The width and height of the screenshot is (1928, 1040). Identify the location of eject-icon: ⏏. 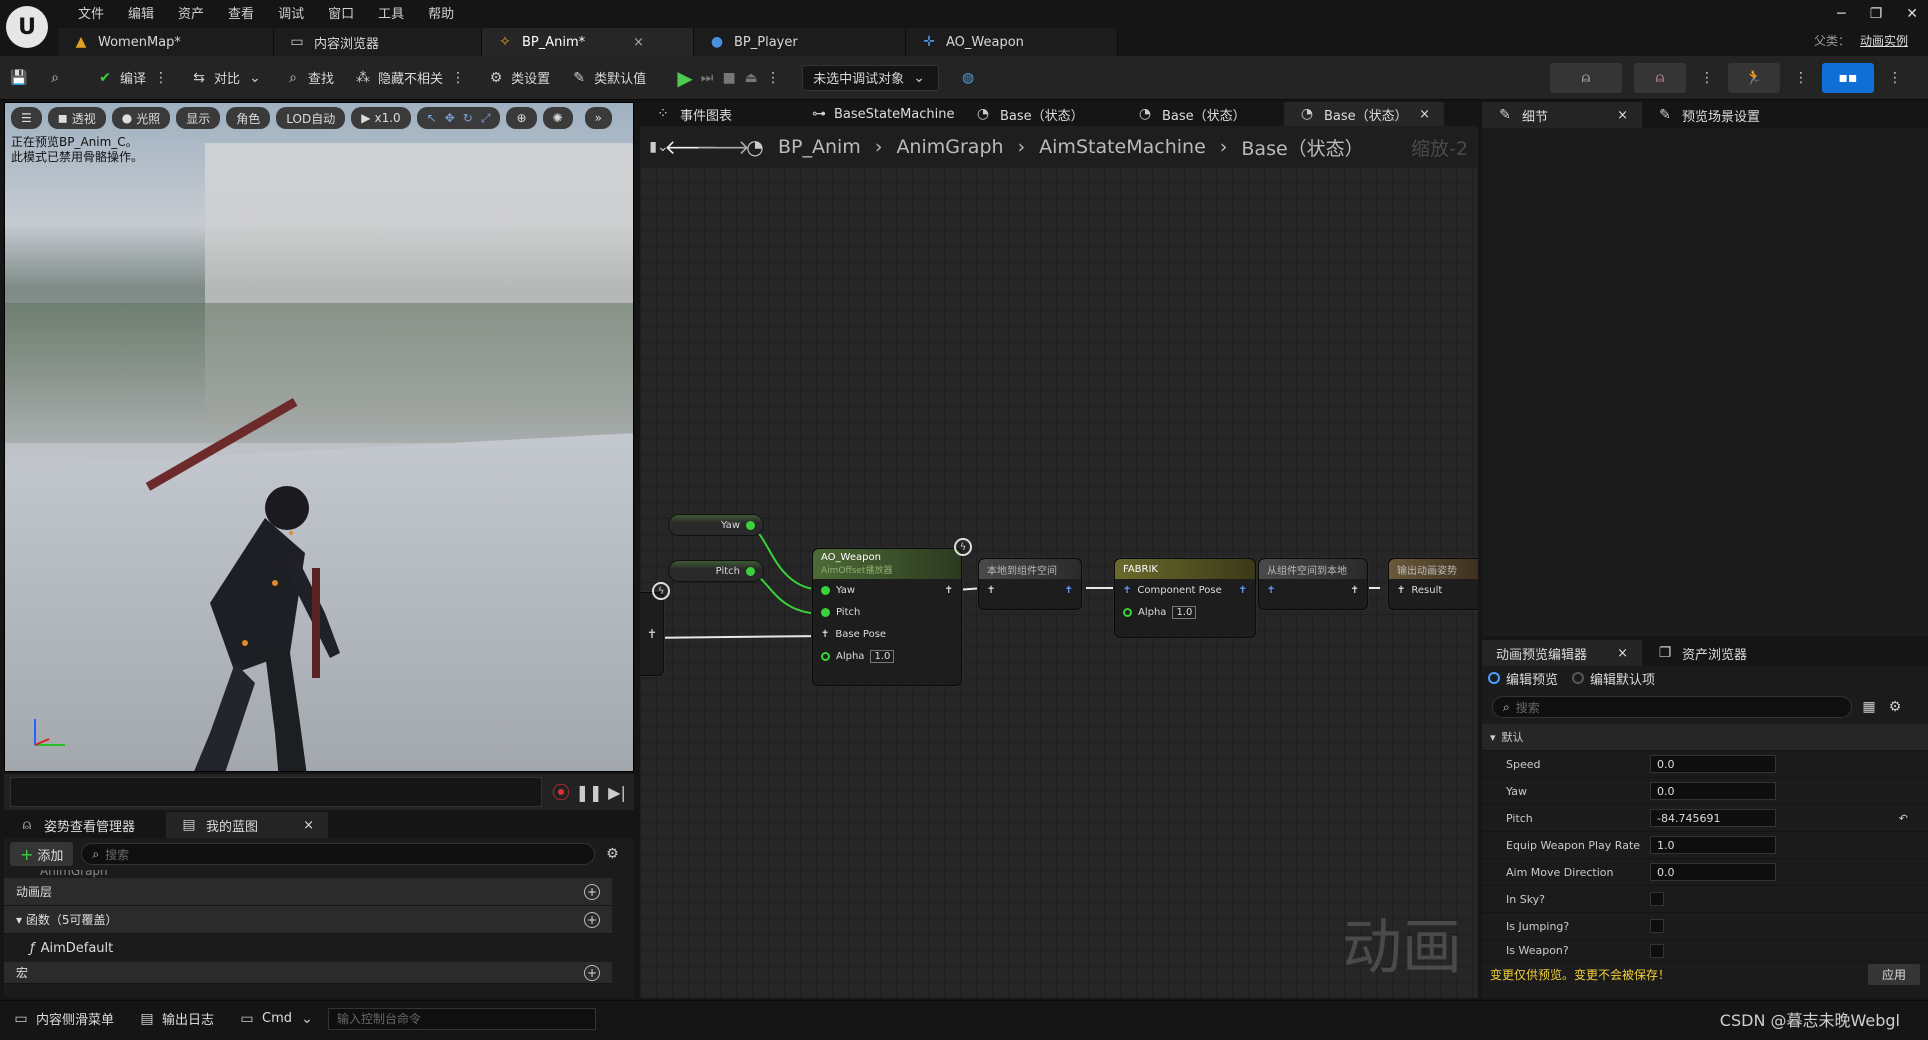
(751, 78).